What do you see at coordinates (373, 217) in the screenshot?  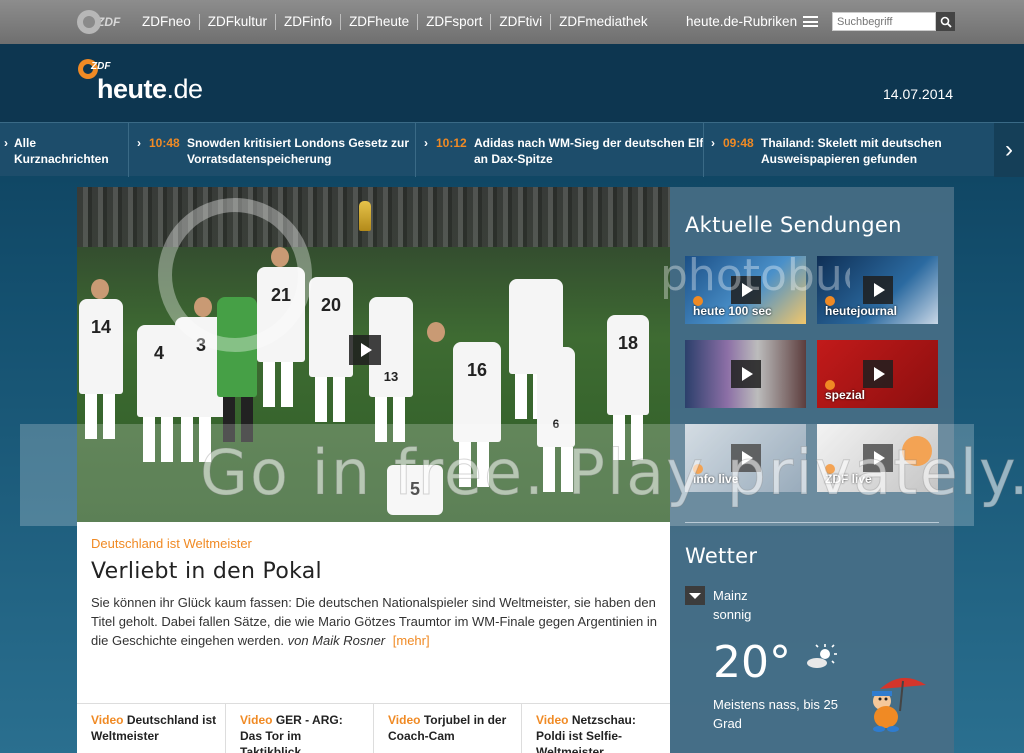 I see `stadium-crowd` at bounding box center [373, 217].